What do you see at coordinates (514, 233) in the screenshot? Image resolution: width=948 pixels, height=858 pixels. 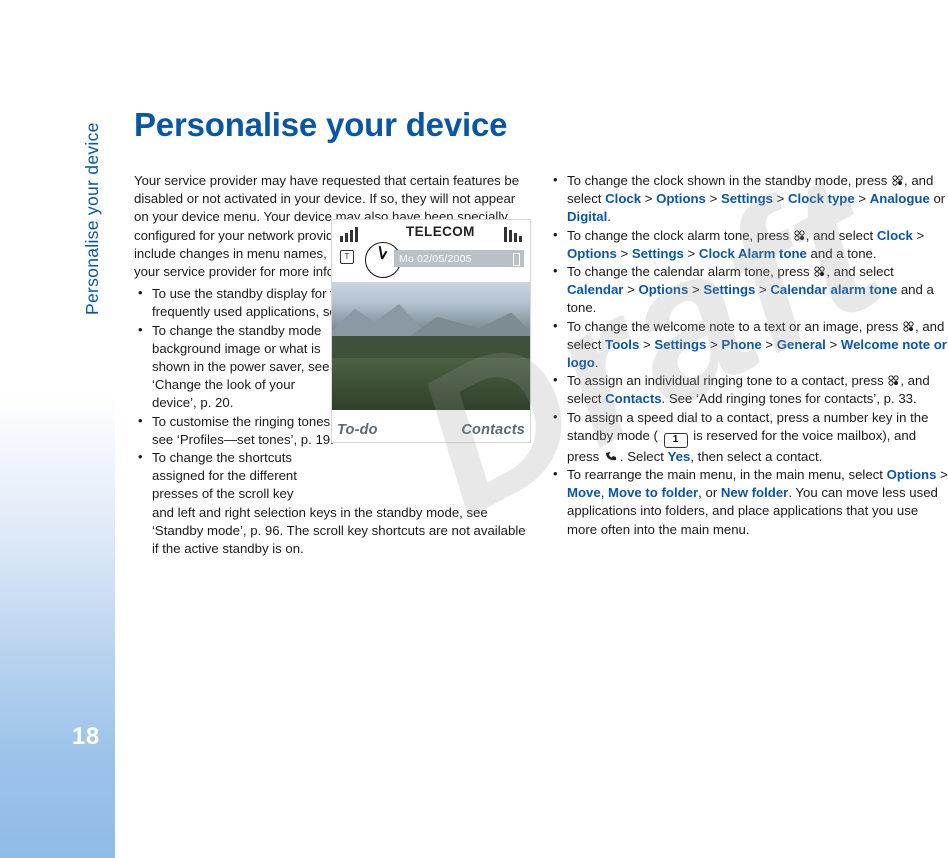 I see `battery-level-icon` at bounding box center [514, 233].